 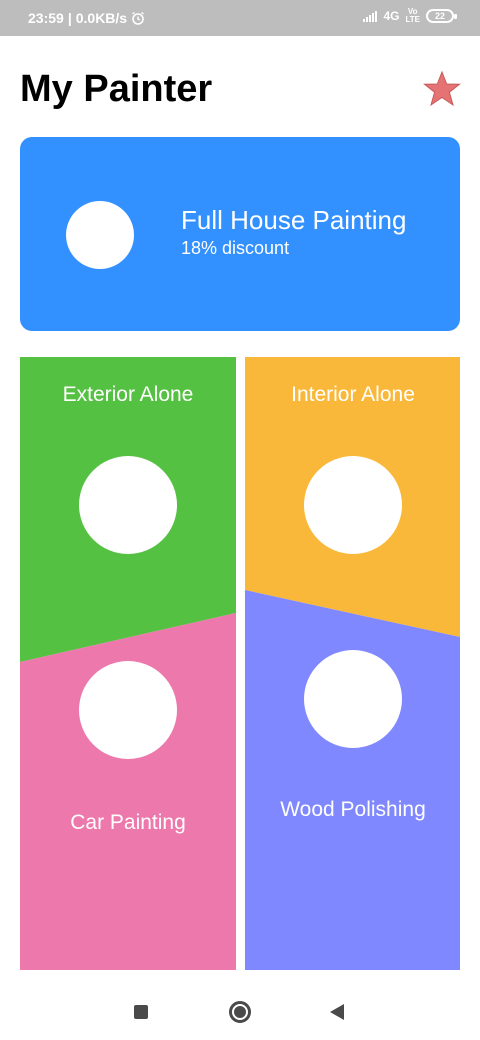 I want to click on home-icon, so click(x=240, y=1012).